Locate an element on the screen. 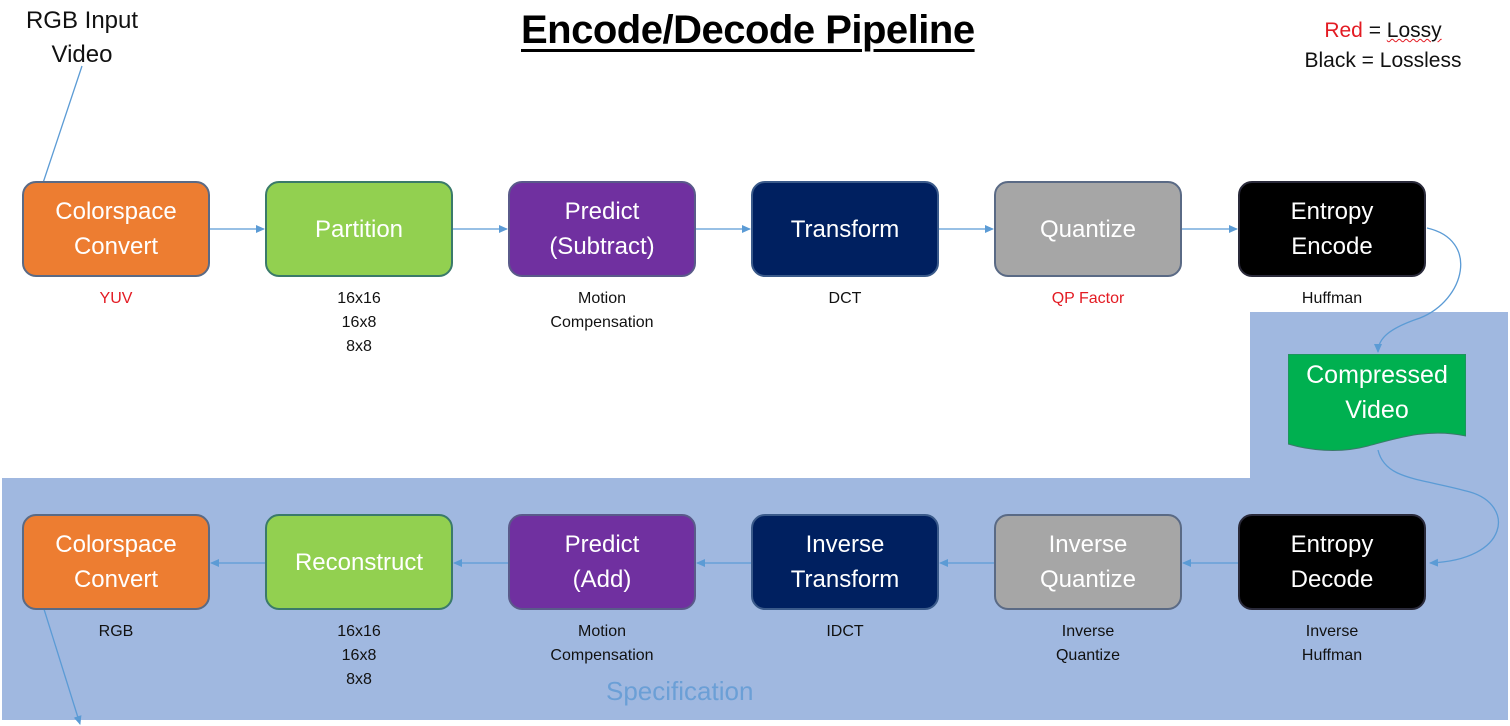 The image size is (1510, 726). decode-node-note: Inverse Huffman is located at coordinates (1332, 643).